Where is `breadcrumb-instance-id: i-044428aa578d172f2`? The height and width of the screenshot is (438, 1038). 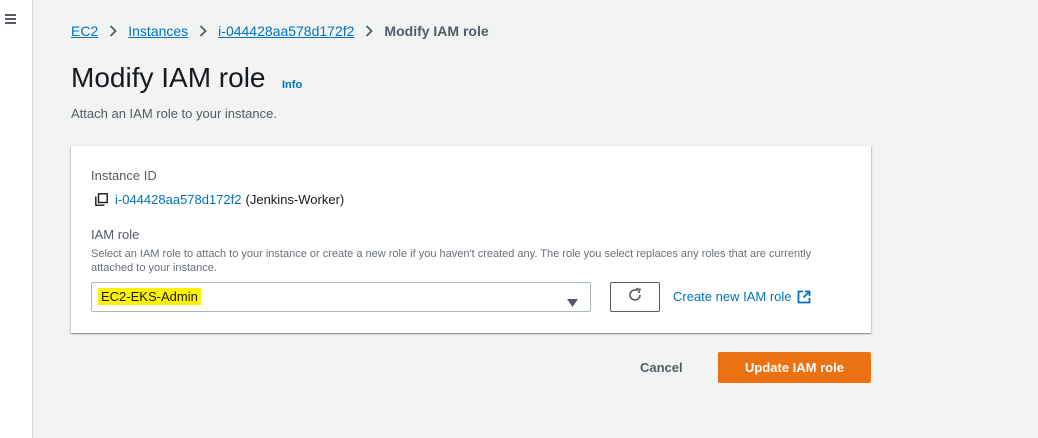 breadcrumb-instance-id: i-044428aa578d172f2 is located at coordinates (286, 31).